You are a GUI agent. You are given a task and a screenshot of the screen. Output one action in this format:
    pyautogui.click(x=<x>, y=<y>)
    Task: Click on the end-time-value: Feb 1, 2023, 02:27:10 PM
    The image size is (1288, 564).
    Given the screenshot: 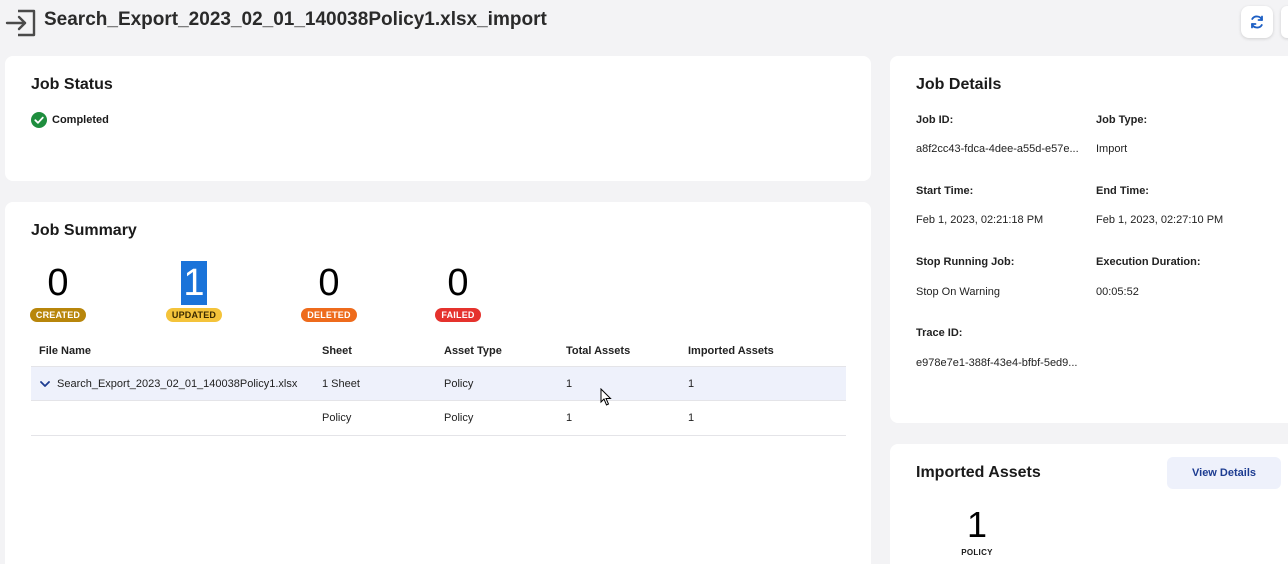 What is the action you would take?
    pyautogui.click(x=1160, y=220)
    